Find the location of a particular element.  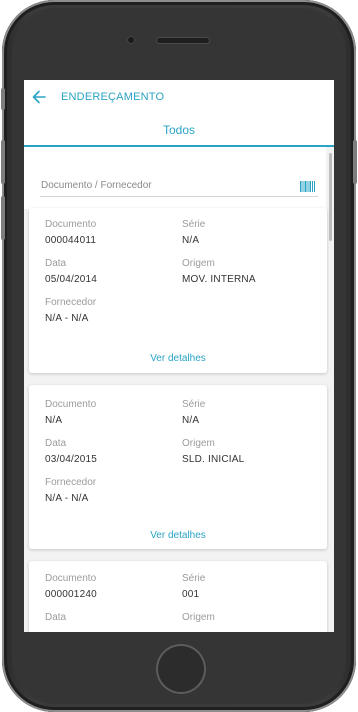

tab-bar: Todos is located at coordinates (179, 130).